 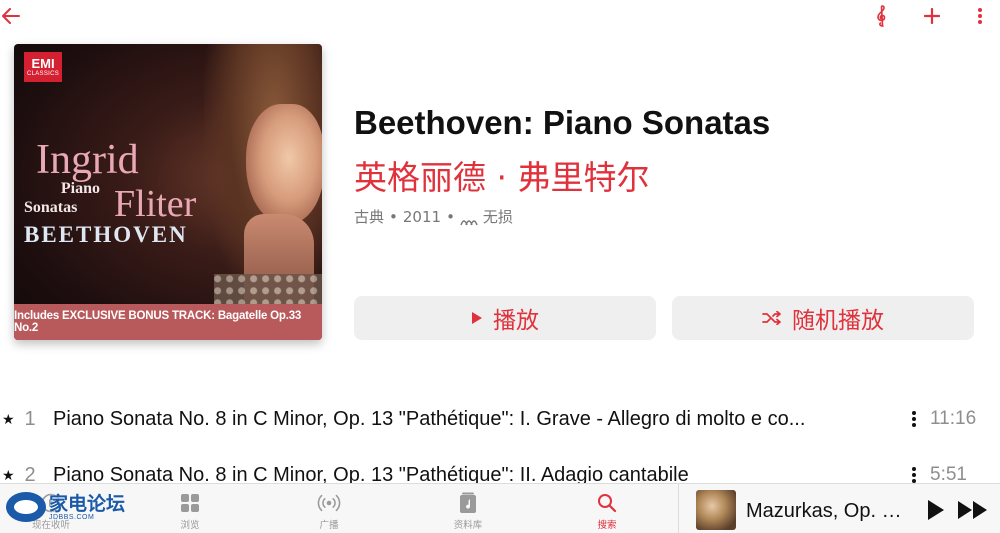 I want to click on cover-piano: Piano, so click(x=80, y=188).